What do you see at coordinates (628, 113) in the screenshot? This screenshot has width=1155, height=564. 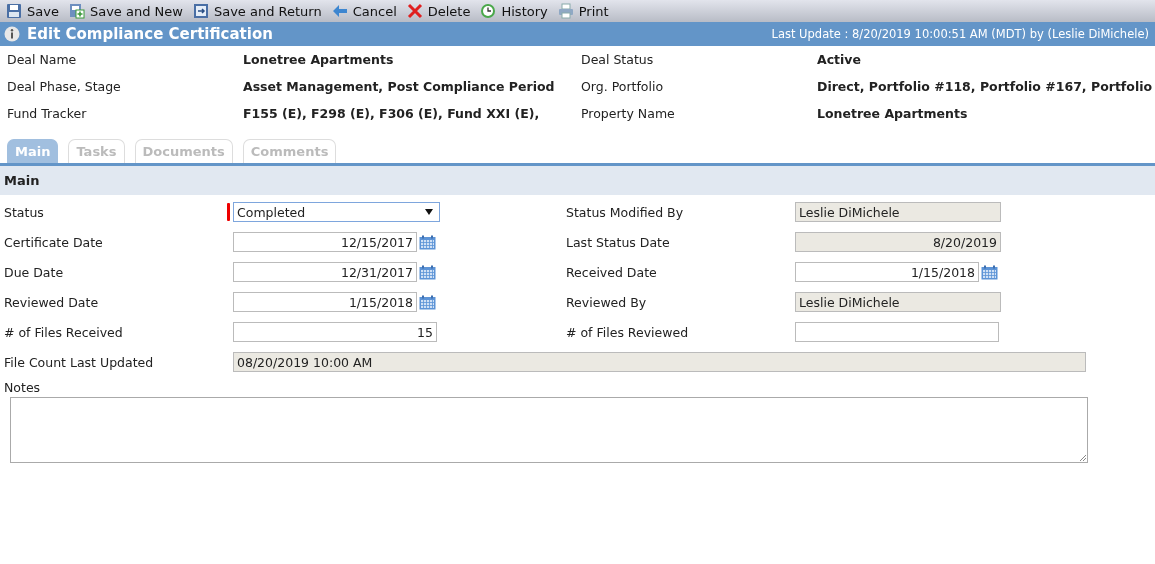 I see `info-label: Property Name` at bounding box center [628, 113].